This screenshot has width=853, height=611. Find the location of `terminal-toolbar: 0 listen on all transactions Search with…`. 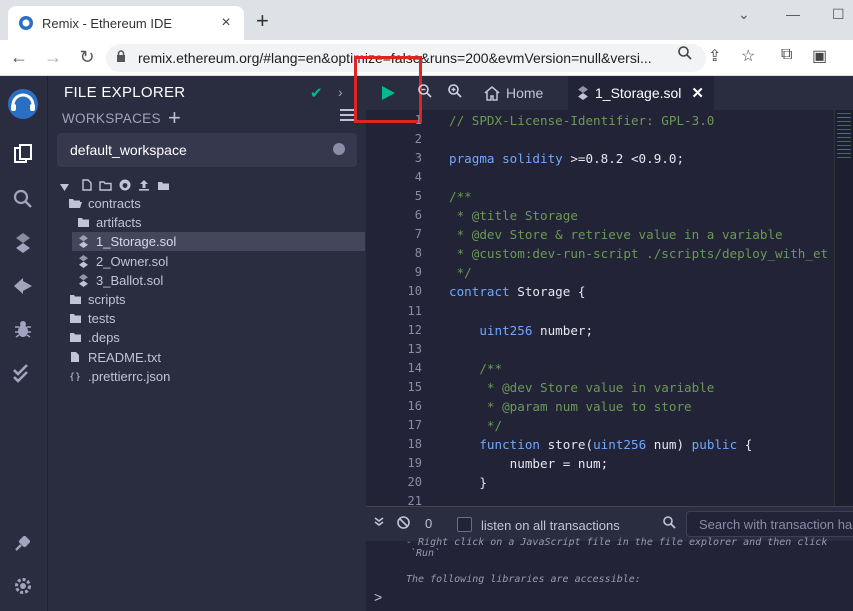

terminal-toolbar: 0 listen on all transactions Search with… is located at coordinates (609, 524).